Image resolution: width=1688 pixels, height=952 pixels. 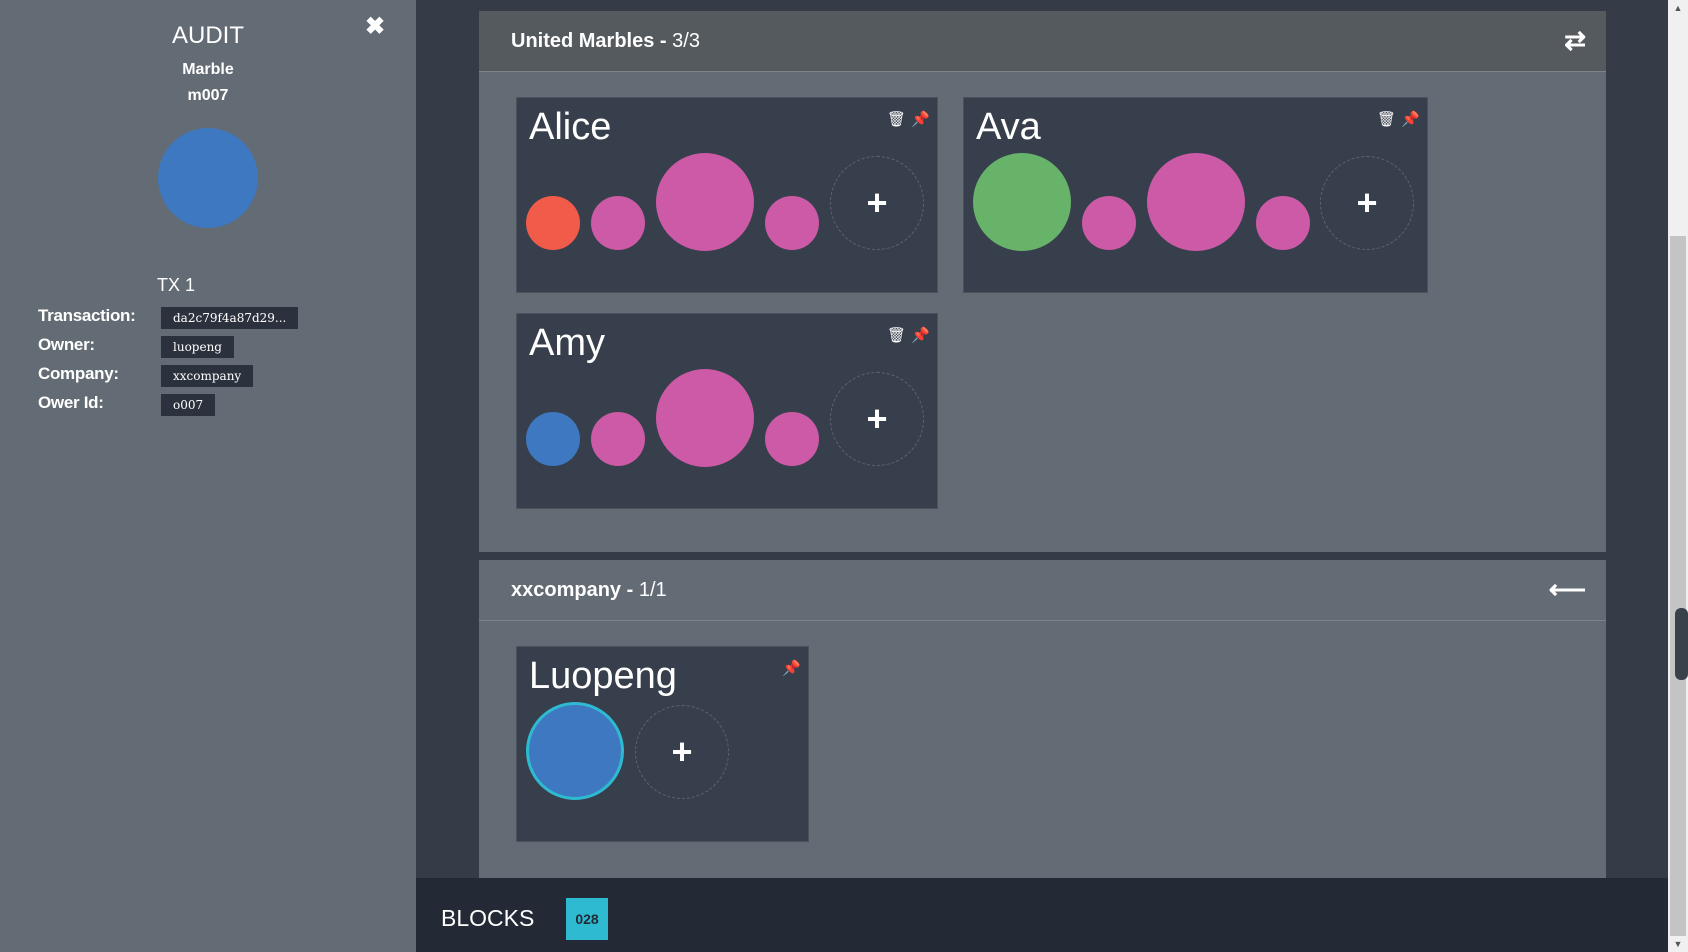 I want to click on blocks-label: BLOCKS, so click(x=488, y=918).